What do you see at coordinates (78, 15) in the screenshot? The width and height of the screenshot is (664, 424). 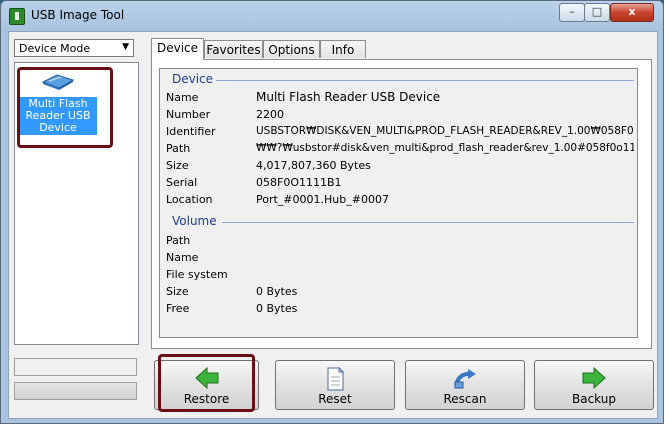 I see `window-title: USB Image Tool` at bounding box center [78, 15].